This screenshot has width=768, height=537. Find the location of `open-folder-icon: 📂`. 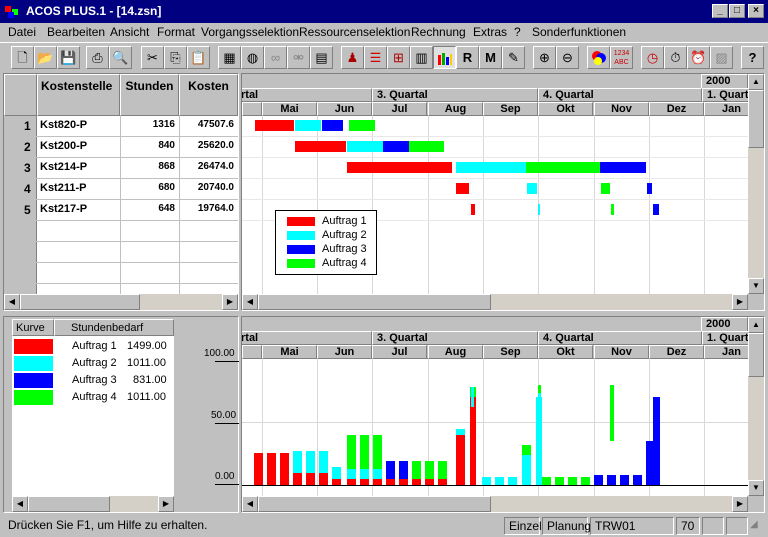

open-folder-icon: 📂 is located at coordinates (45, 57).